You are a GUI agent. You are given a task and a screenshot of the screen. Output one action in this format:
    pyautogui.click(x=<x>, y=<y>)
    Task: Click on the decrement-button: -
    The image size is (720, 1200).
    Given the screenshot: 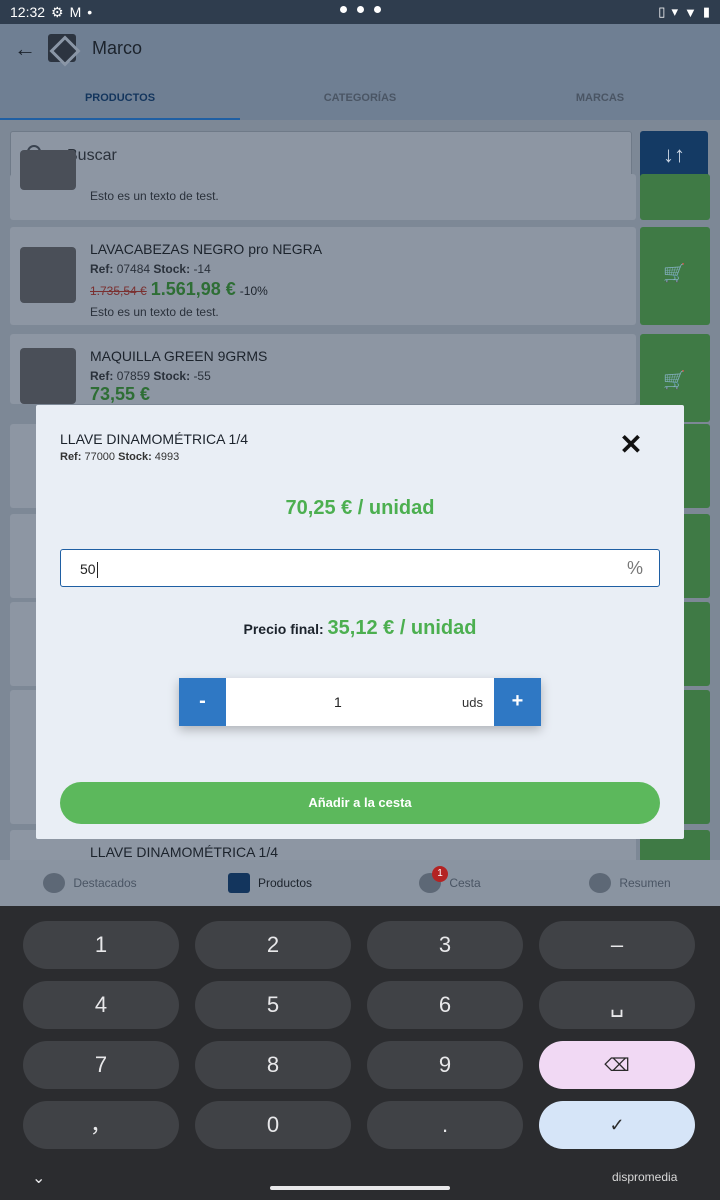 What is the action you would take?
    pyautogui.click(x=202, y=702)
    